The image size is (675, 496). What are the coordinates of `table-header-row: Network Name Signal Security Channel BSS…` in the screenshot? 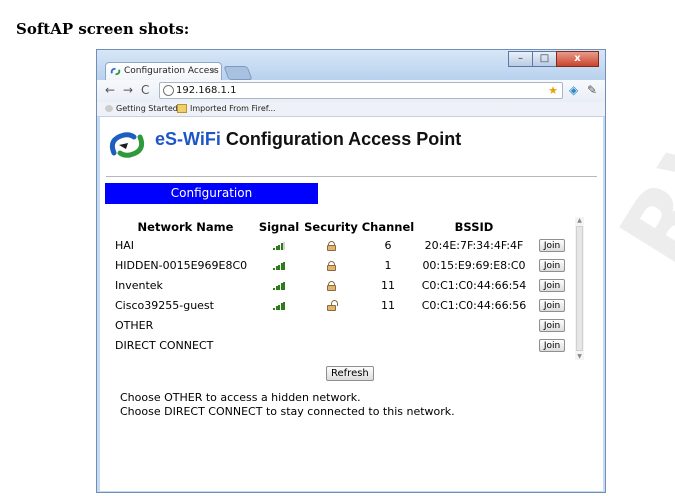 It's located at (343, 227).